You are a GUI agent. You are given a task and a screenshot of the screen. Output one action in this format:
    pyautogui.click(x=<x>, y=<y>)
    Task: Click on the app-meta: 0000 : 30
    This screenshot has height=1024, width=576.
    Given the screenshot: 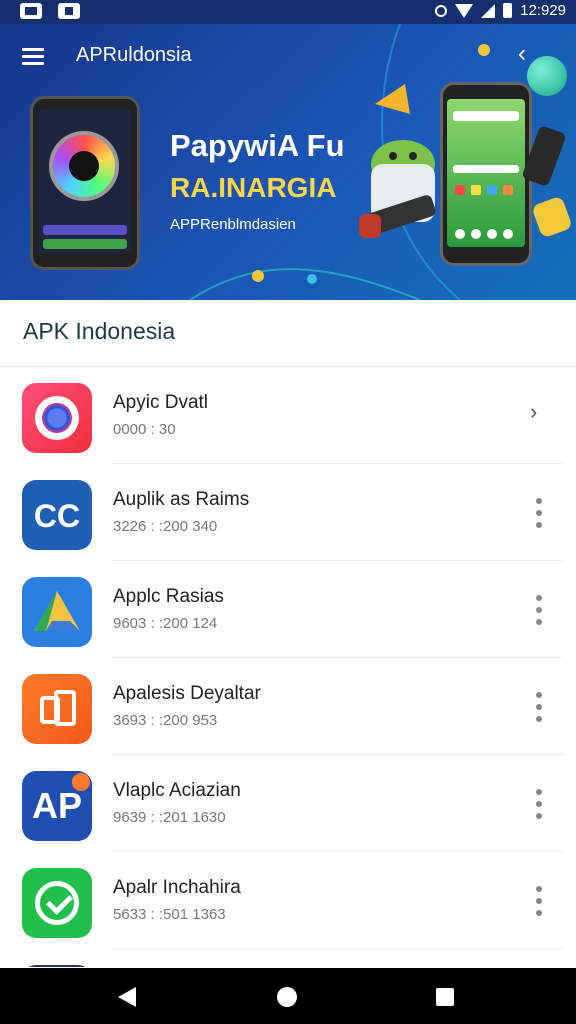 What is the action you would take?
    pyautogui.click(x=144, y=429)
    